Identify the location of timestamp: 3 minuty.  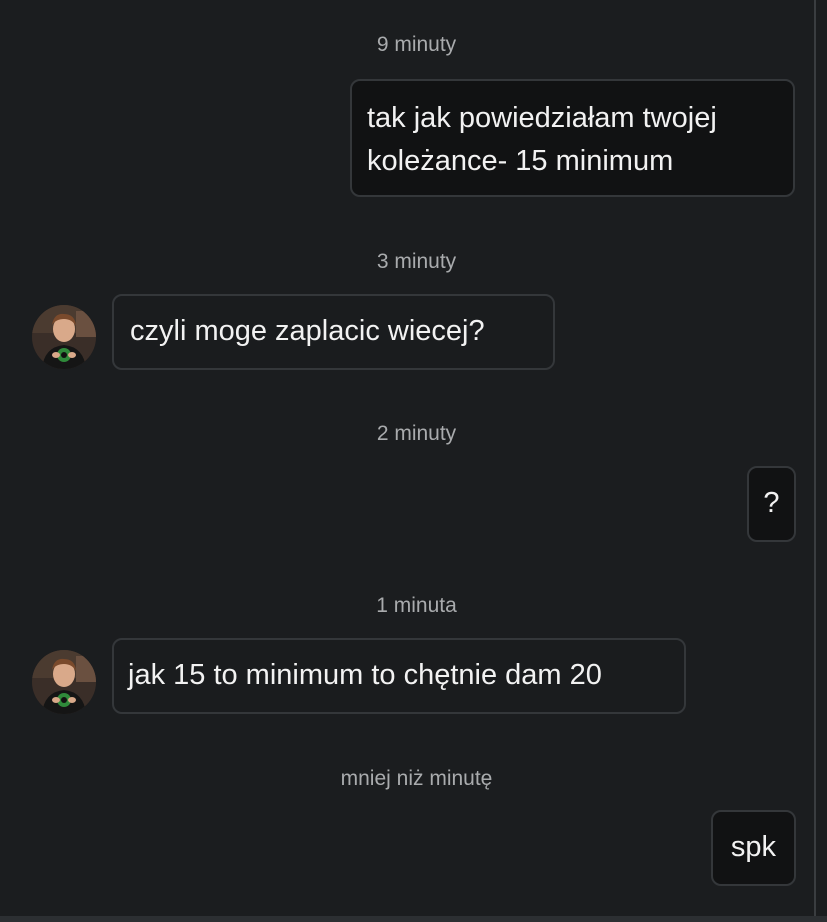
(416, 261).